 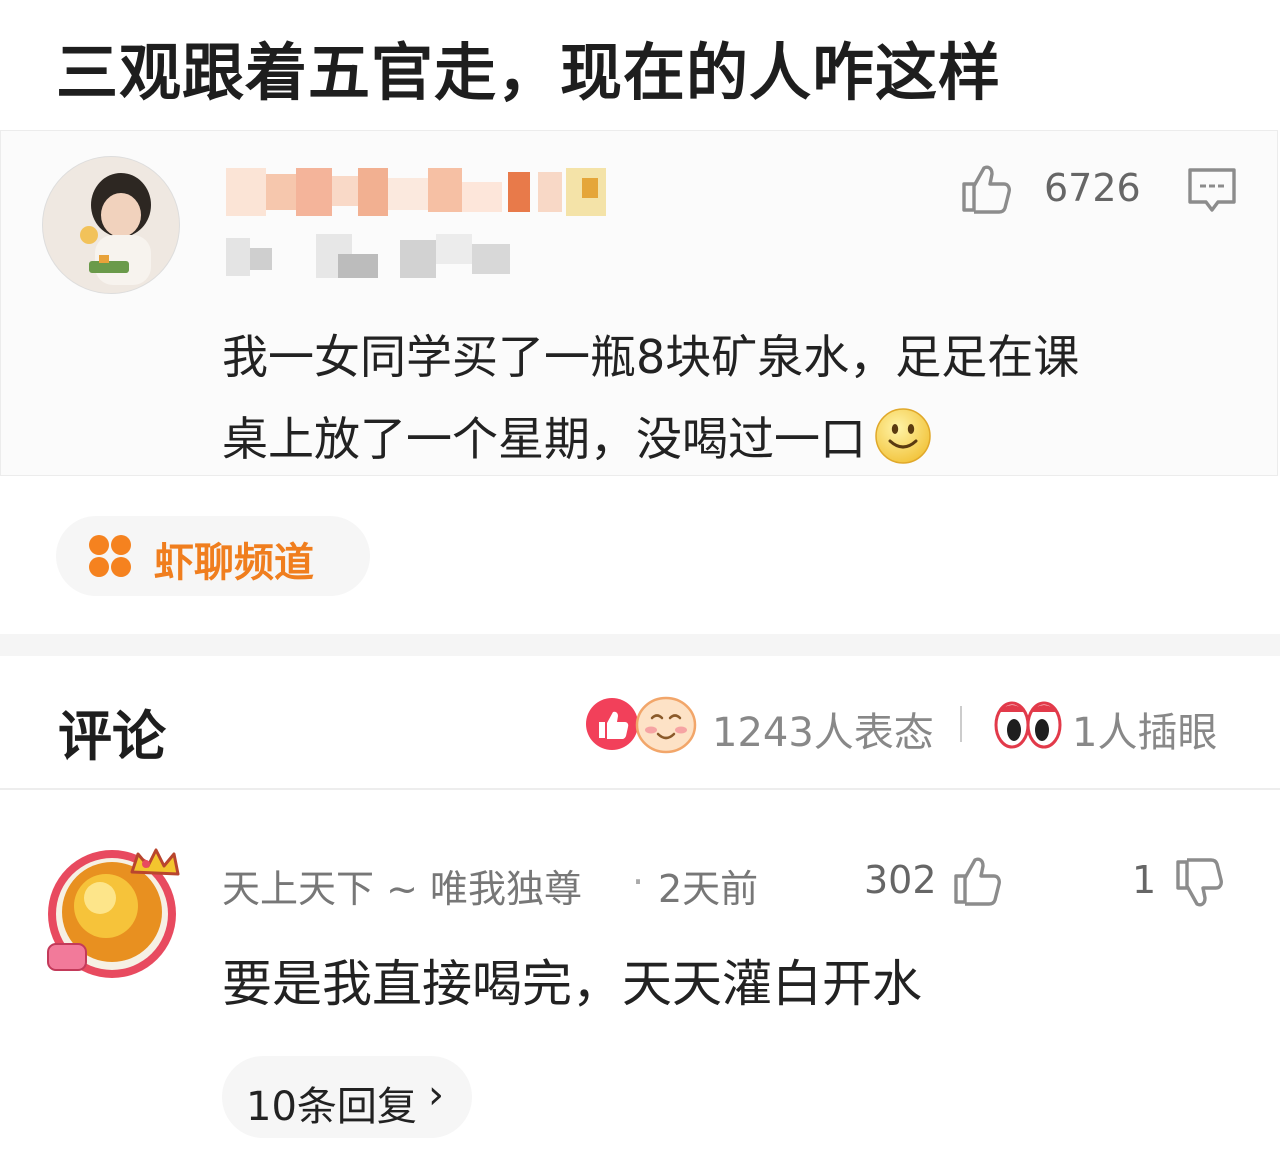 I want to click on thumbs-up-icon, so click(x=986, y=188).